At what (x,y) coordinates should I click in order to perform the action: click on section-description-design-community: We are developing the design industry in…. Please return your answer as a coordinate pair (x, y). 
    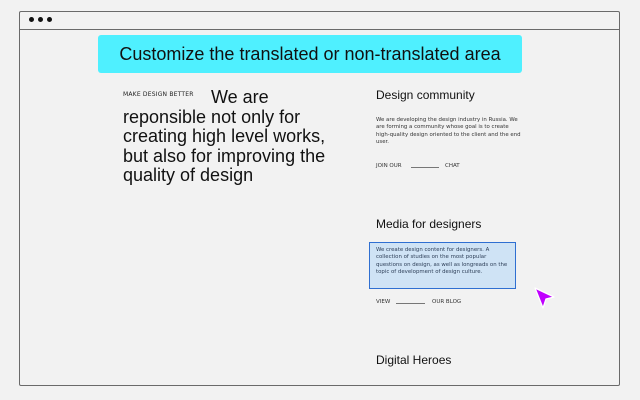
    Looking at the image, I should click on (448, 131).